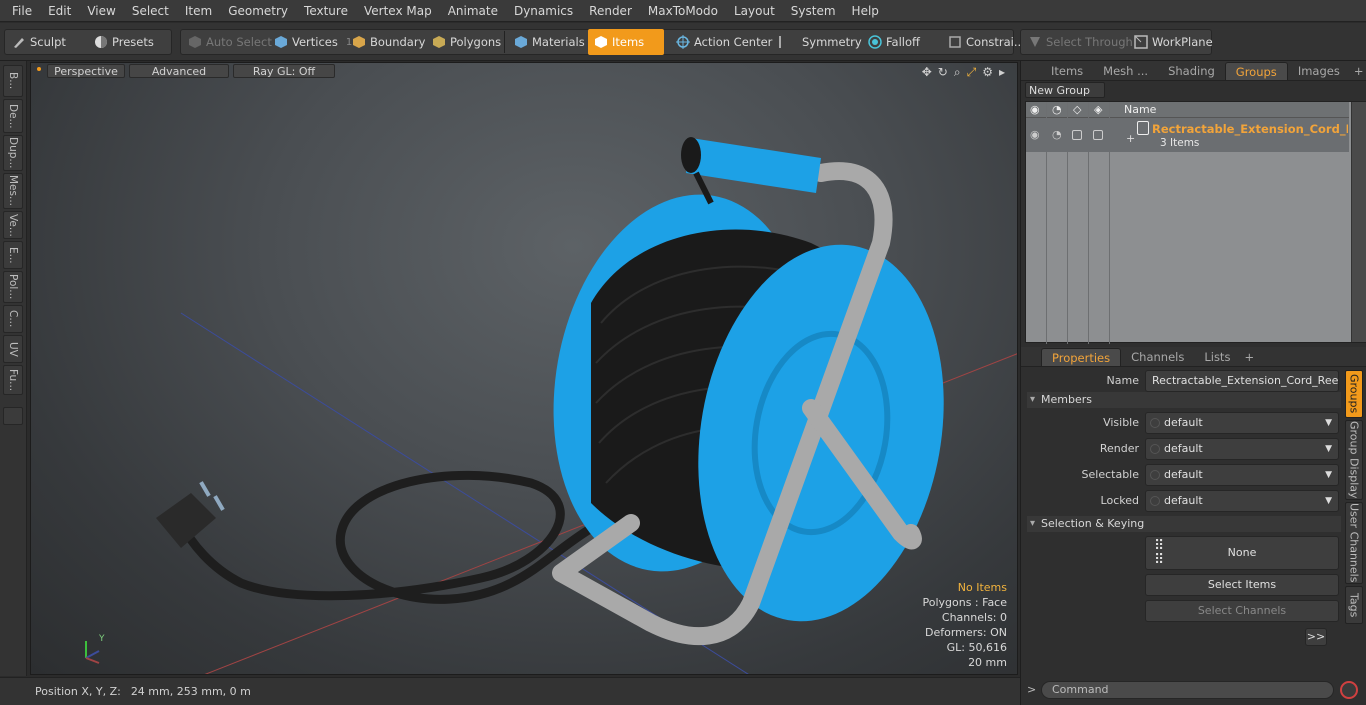 This screenshot has width=1366, height=705. I want to click on record-icon, so click(1349, 690).